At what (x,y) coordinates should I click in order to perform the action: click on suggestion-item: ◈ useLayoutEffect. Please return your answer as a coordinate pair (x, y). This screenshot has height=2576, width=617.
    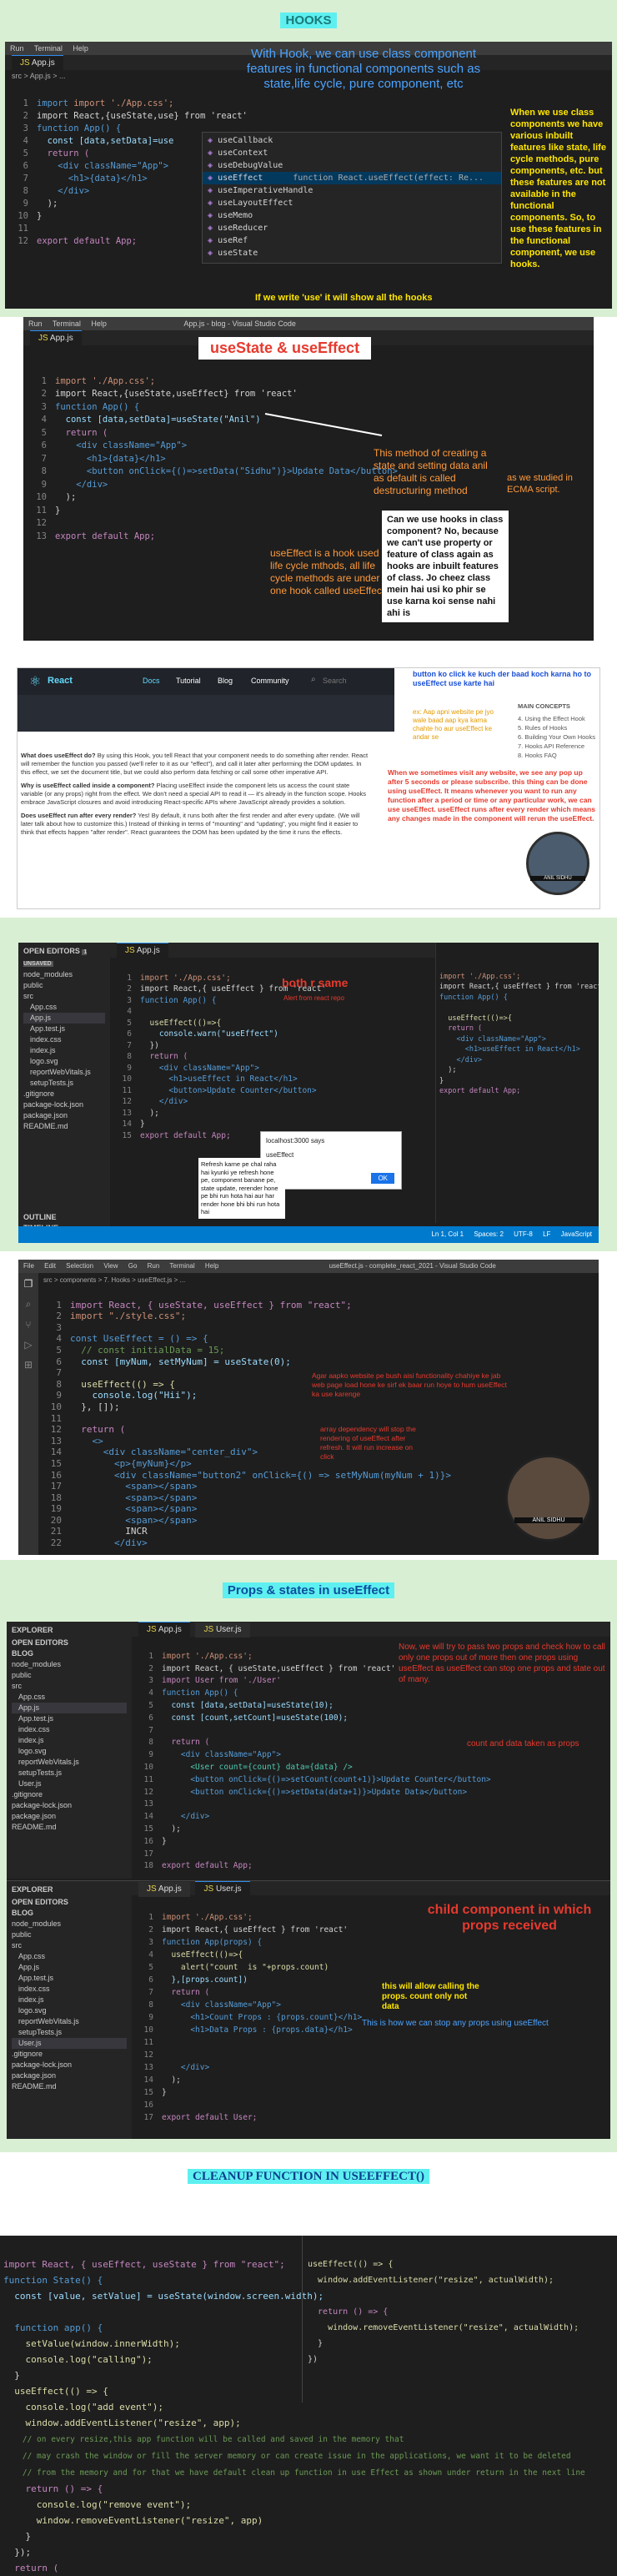
    Looking at the image, I should click on (352, 203).